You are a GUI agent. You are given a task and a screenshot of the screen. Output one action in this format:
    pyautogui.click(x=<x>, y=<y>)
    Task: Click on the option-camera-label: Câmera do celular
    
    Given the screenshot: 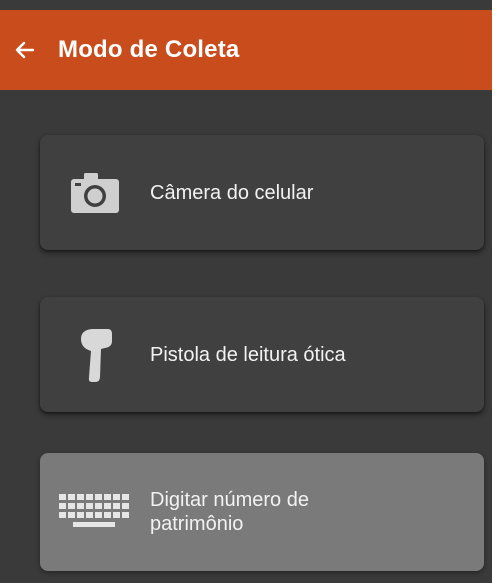 What is the action you would take?
    pyautogui.click(x=232, y=192)
    